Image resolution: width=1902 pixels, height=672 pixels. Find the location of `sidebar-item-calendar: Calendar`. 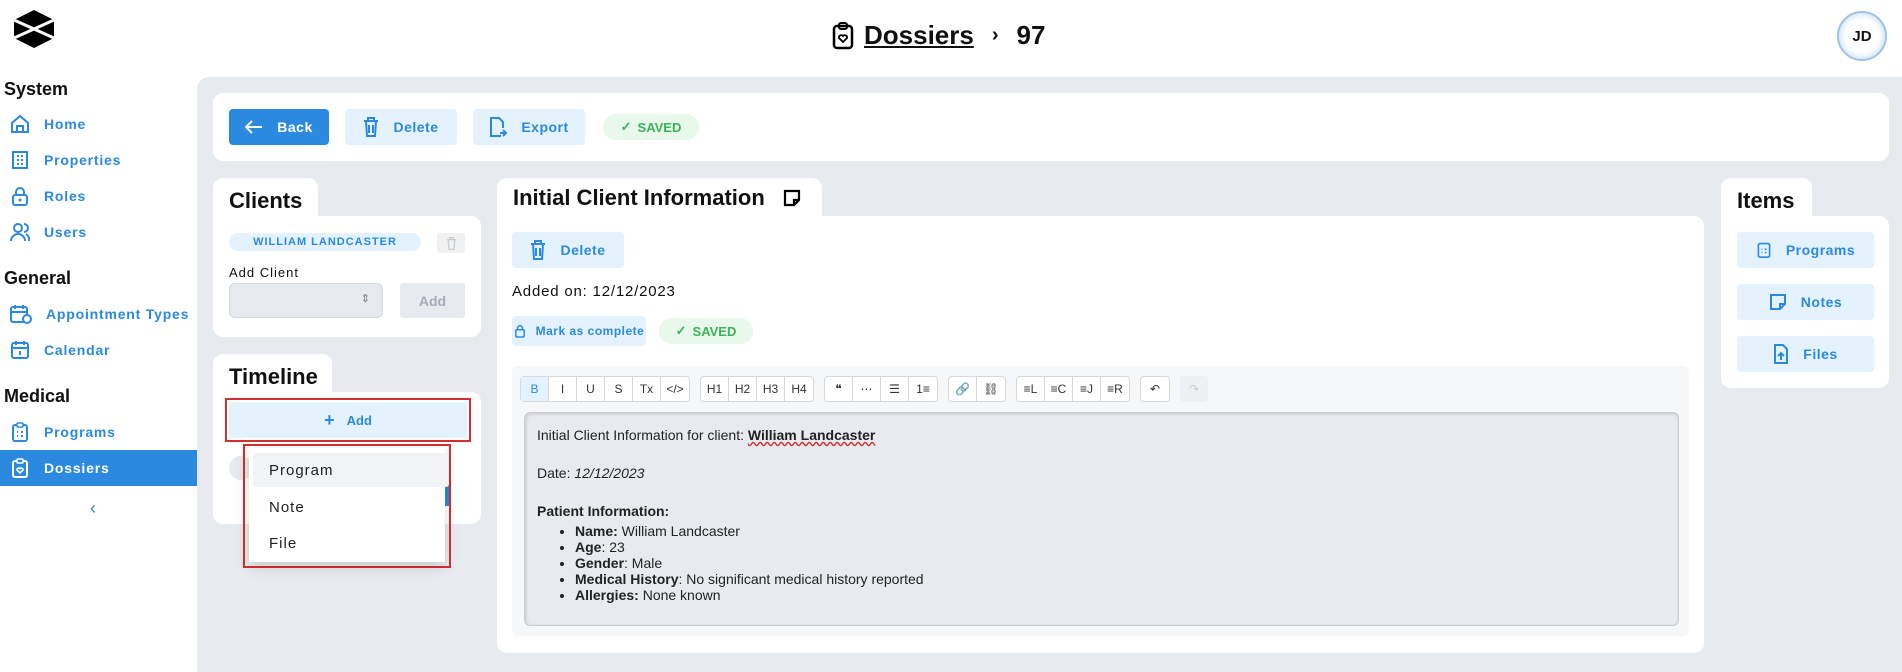

sidebar-item-calendar: Calendar is located at coordinates (98, 350).